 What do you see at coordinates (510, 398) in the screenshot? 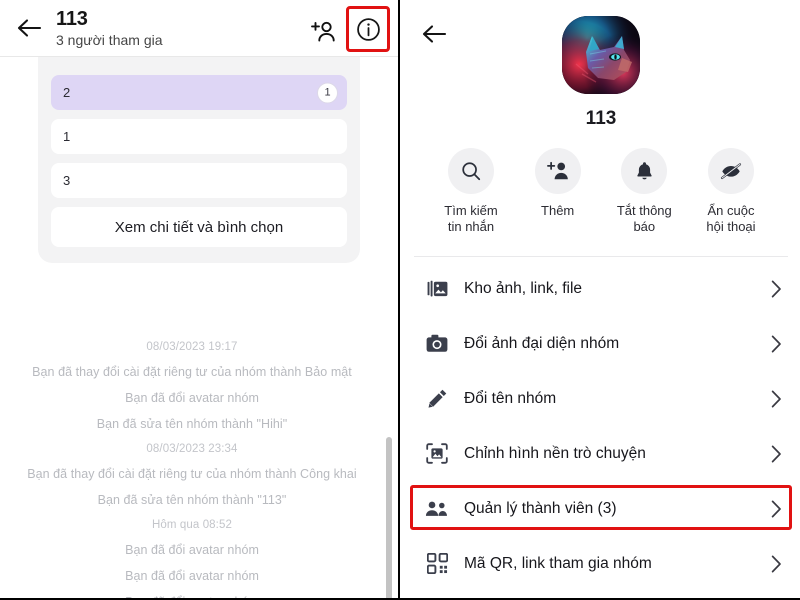
I see `menu-item-label: Đổi tên nhóm` at bounding box center [510, 398].